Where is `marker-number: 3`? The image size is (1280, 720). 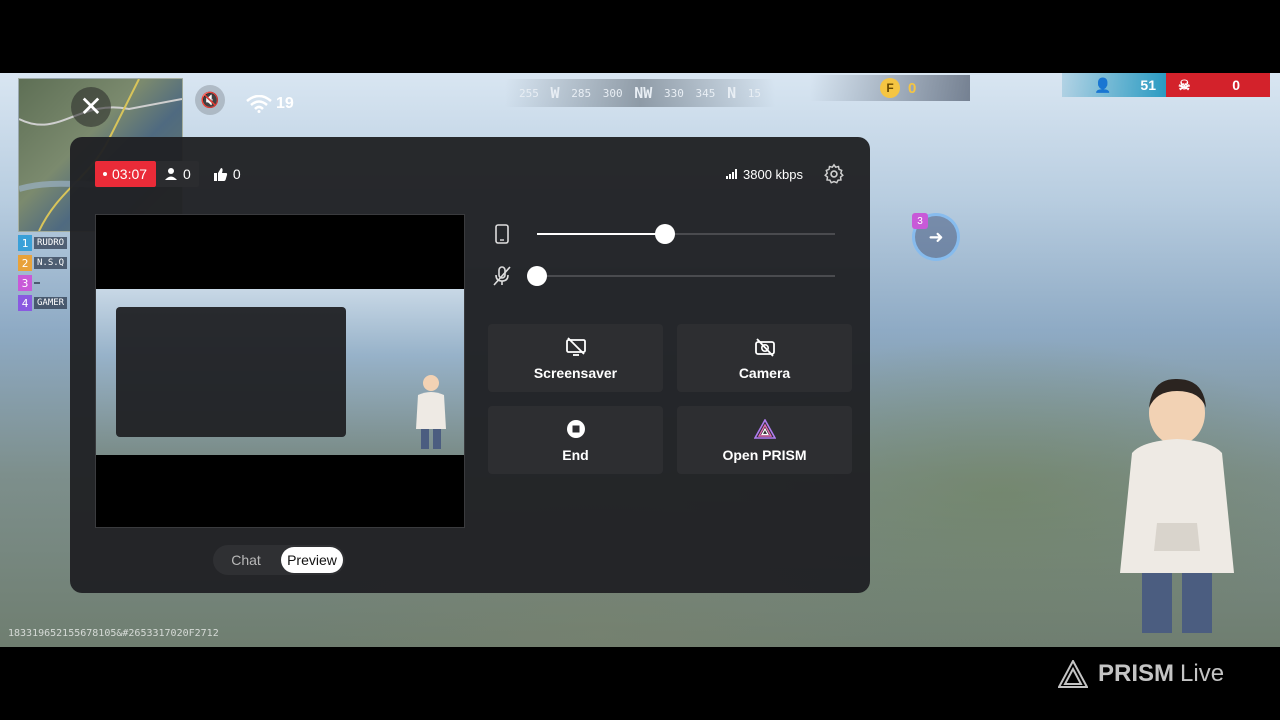 marker-number: 3 is located at coordinates (920, 221).